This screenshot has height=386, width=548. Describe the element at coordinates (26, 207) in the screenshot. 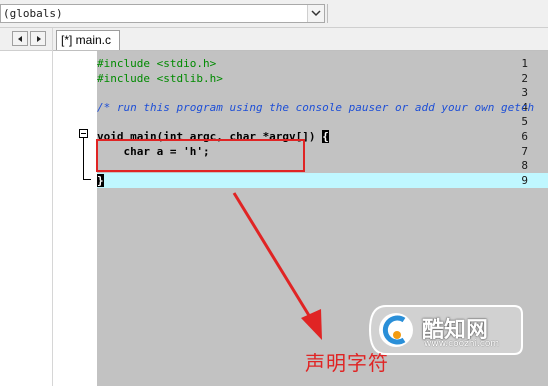

I see `project-panel` at that location.